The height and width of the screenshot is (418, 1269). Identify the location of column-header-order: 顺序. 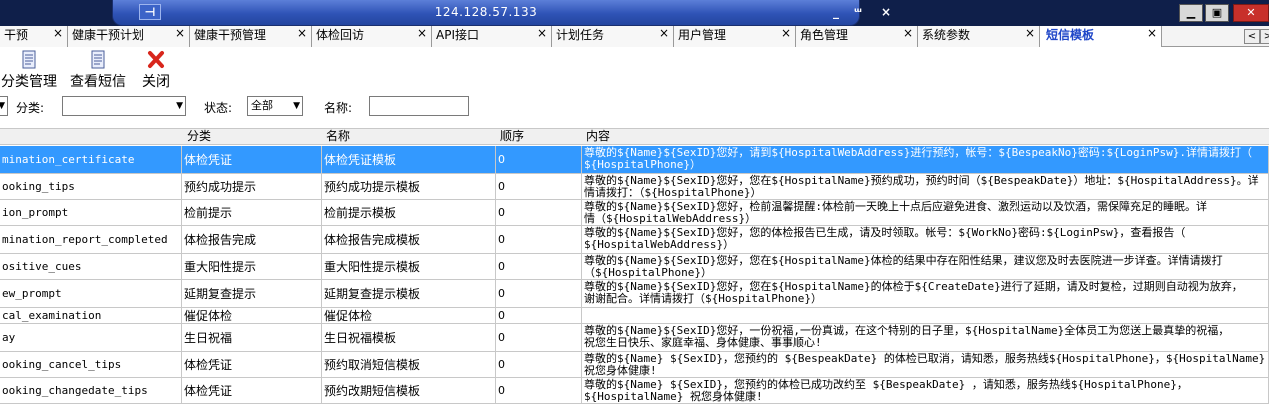
(510, 136).